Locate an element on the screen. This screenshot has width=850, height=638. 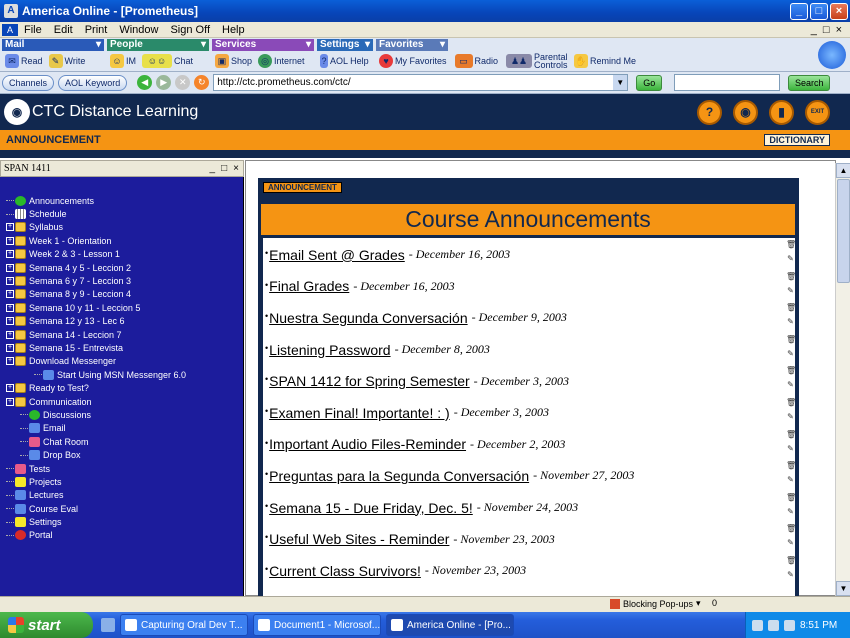
sidebar-item: + Semana 15 - Entrevista is located at coordinates (121, 347).